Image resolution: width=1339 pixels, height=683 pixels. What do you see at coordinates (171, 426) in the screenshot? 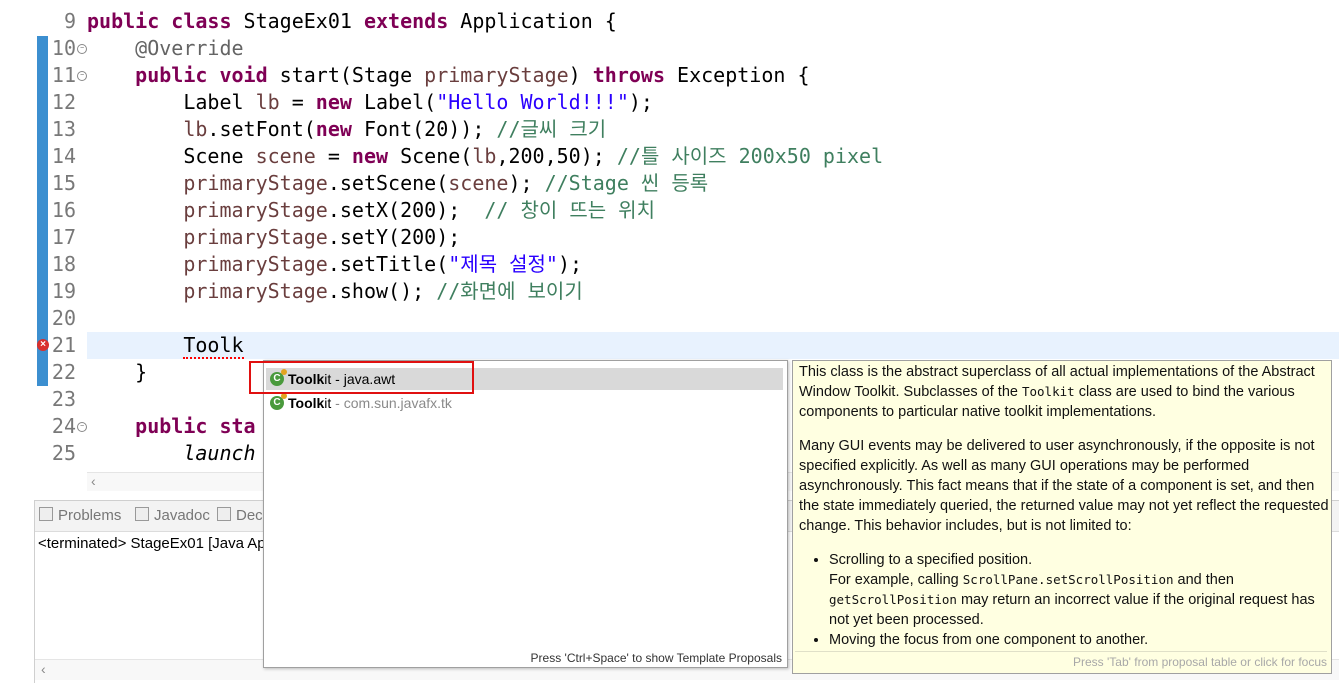
I see `code-line: public sta` at bounding box center [171, 426].